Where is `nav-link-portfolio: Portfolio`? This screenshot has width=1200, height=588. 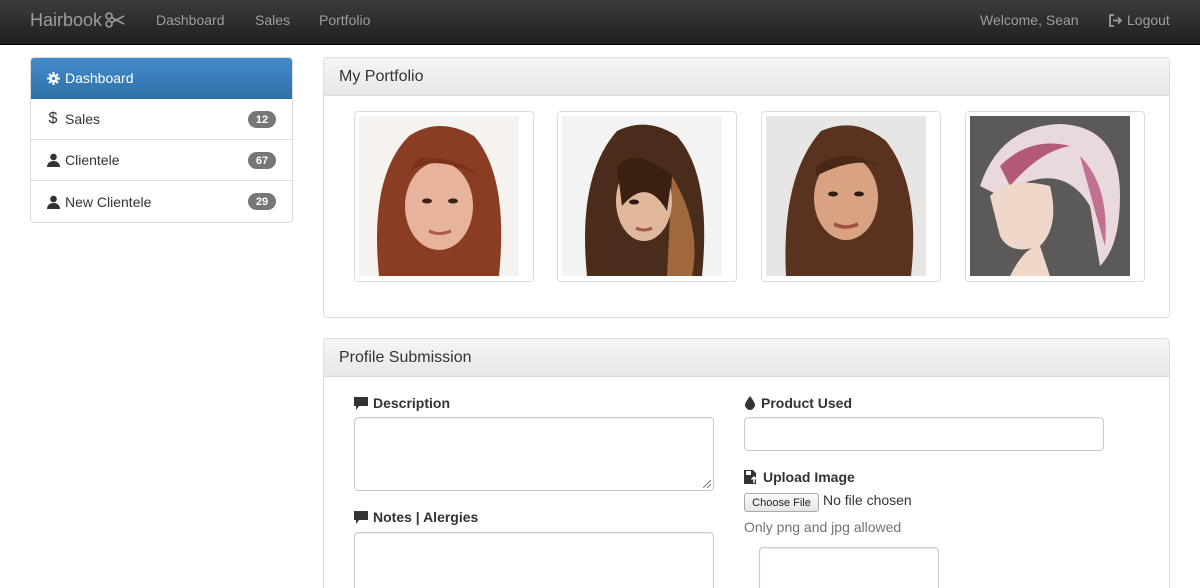
nav-link-portfolio: Portfolio is located at coordinates (344, 20).